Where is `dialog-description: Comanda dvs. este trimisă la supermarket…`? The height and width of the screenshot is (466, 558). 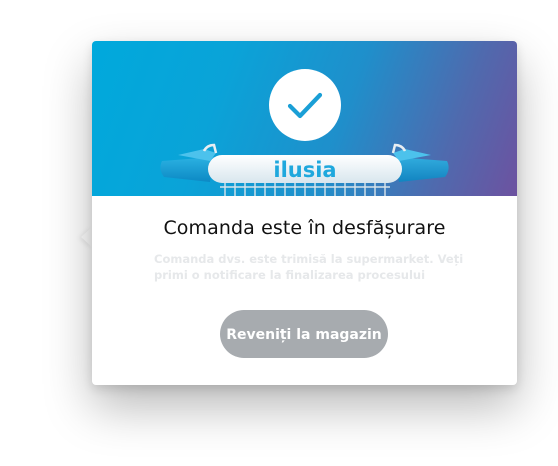 dialog-description: Comanda dvs. este trimisă la supermarket… is located at coordinates (309, 267).